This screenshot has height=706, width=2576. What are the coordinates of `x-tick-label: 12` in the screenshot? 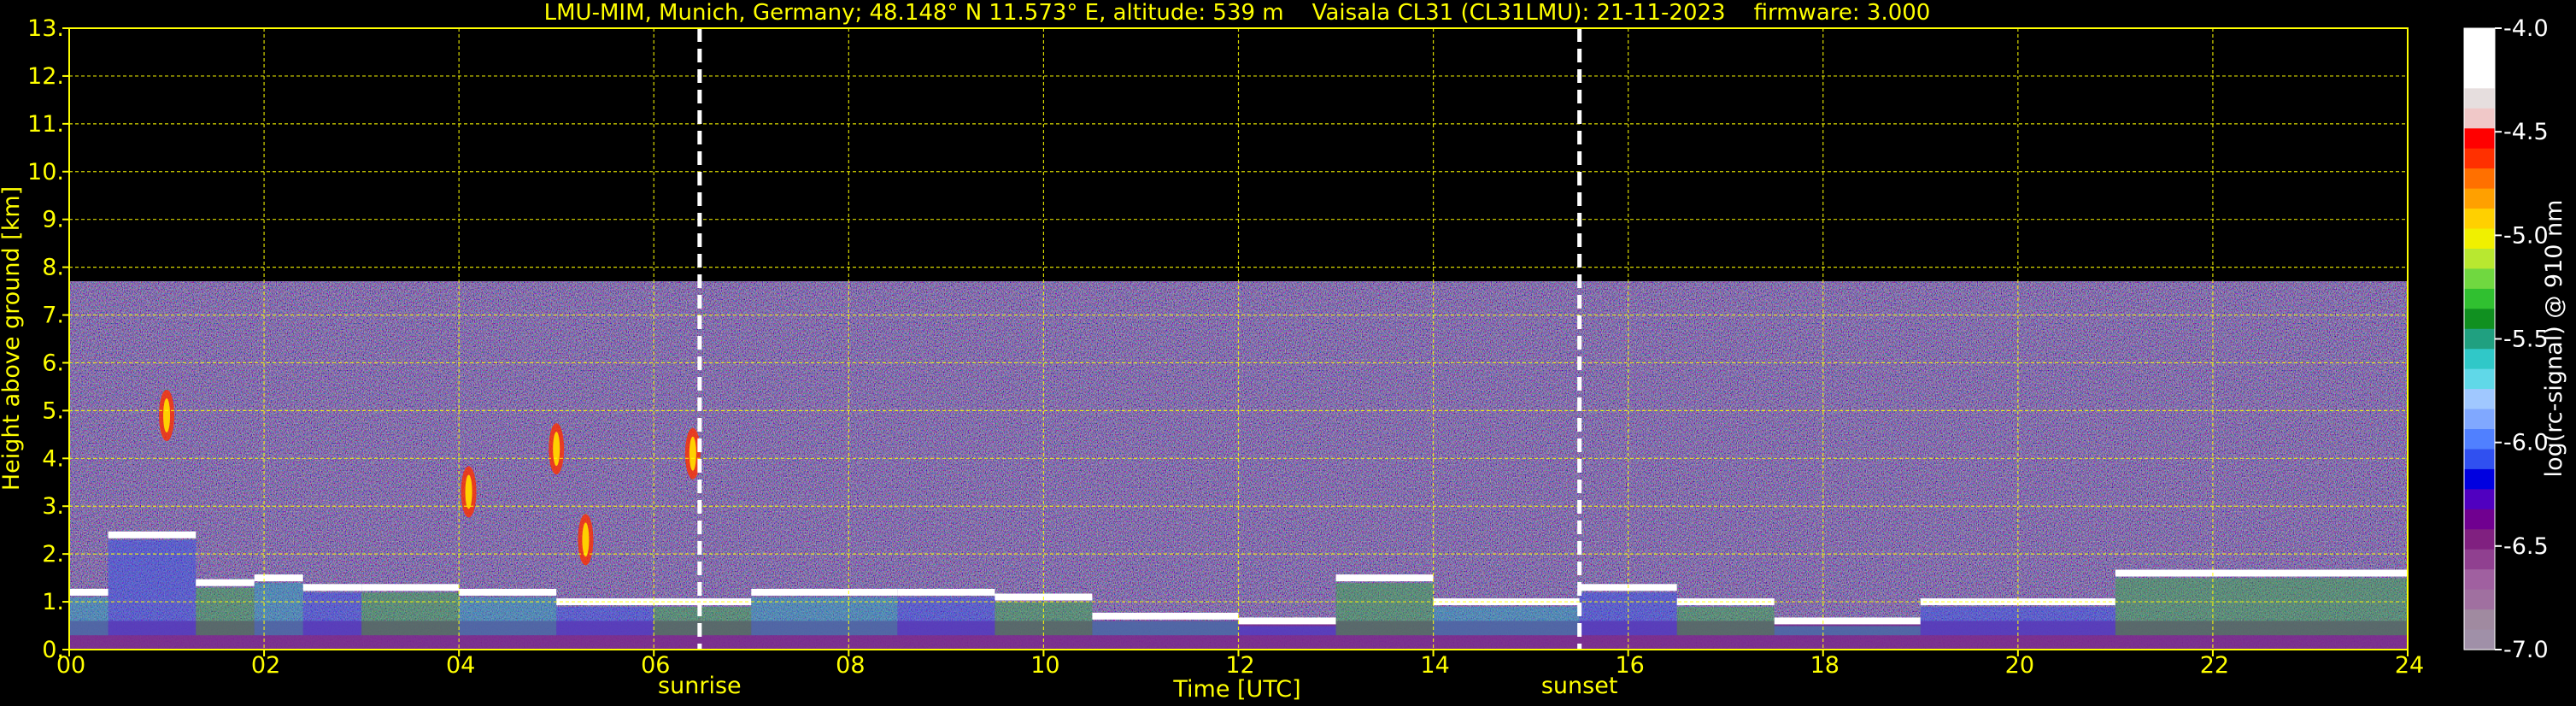 It's located at (1239, 665).